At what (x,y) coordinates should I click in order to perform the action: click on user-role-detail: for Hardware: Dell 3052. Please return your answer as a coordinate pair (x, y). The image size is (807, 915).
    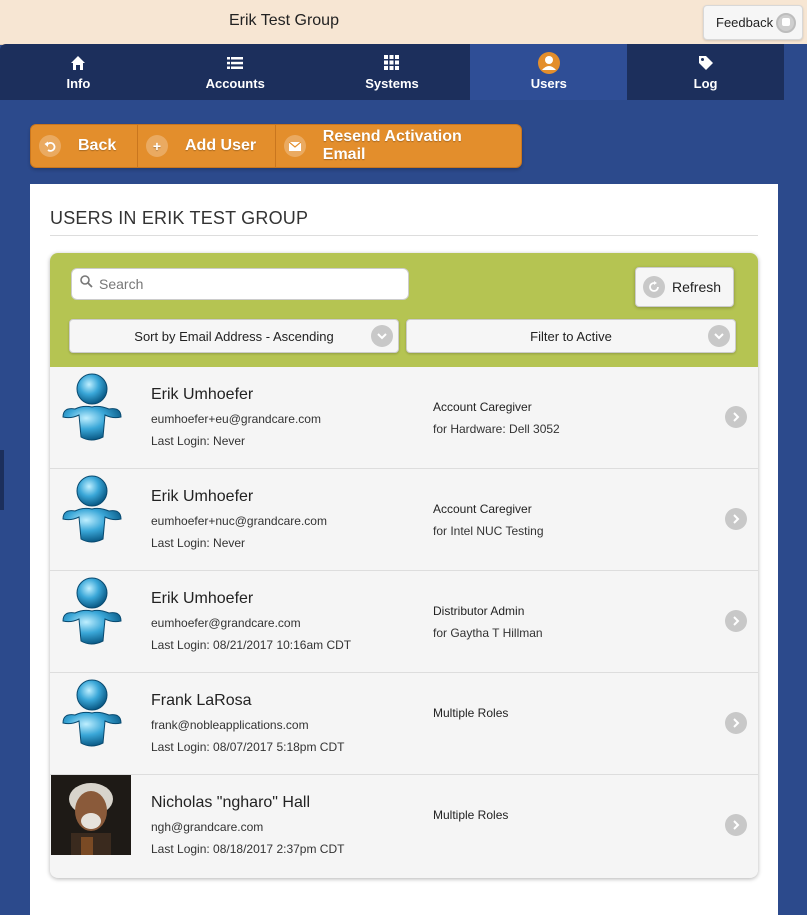
    Looking at the image, I should click on (496, 429).